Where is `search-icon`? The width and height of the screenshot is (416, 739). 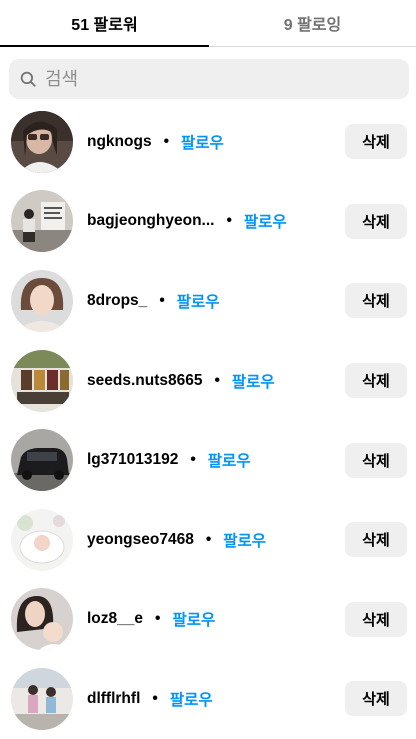
search-icon is located at coordinates (28, 79).